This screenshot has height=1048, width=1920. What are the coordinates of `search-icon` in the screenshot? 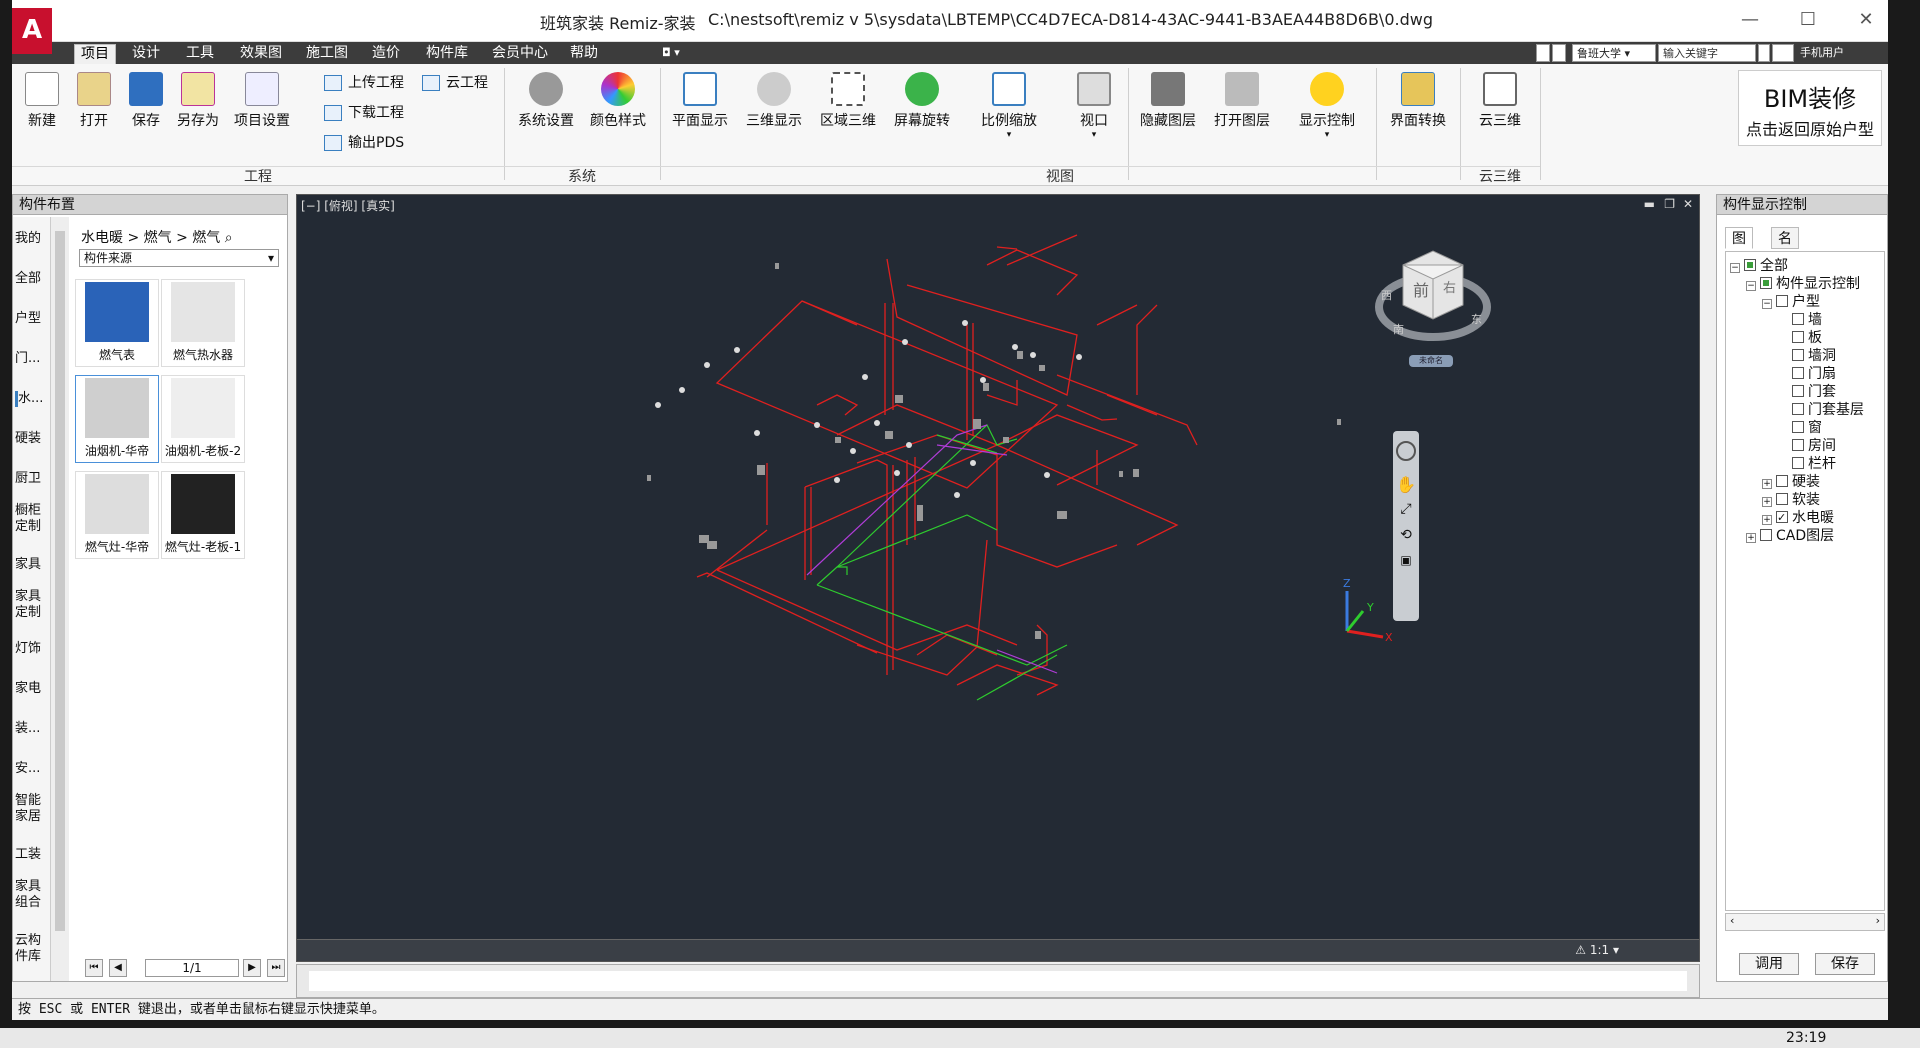 It's located at (1764, 53).